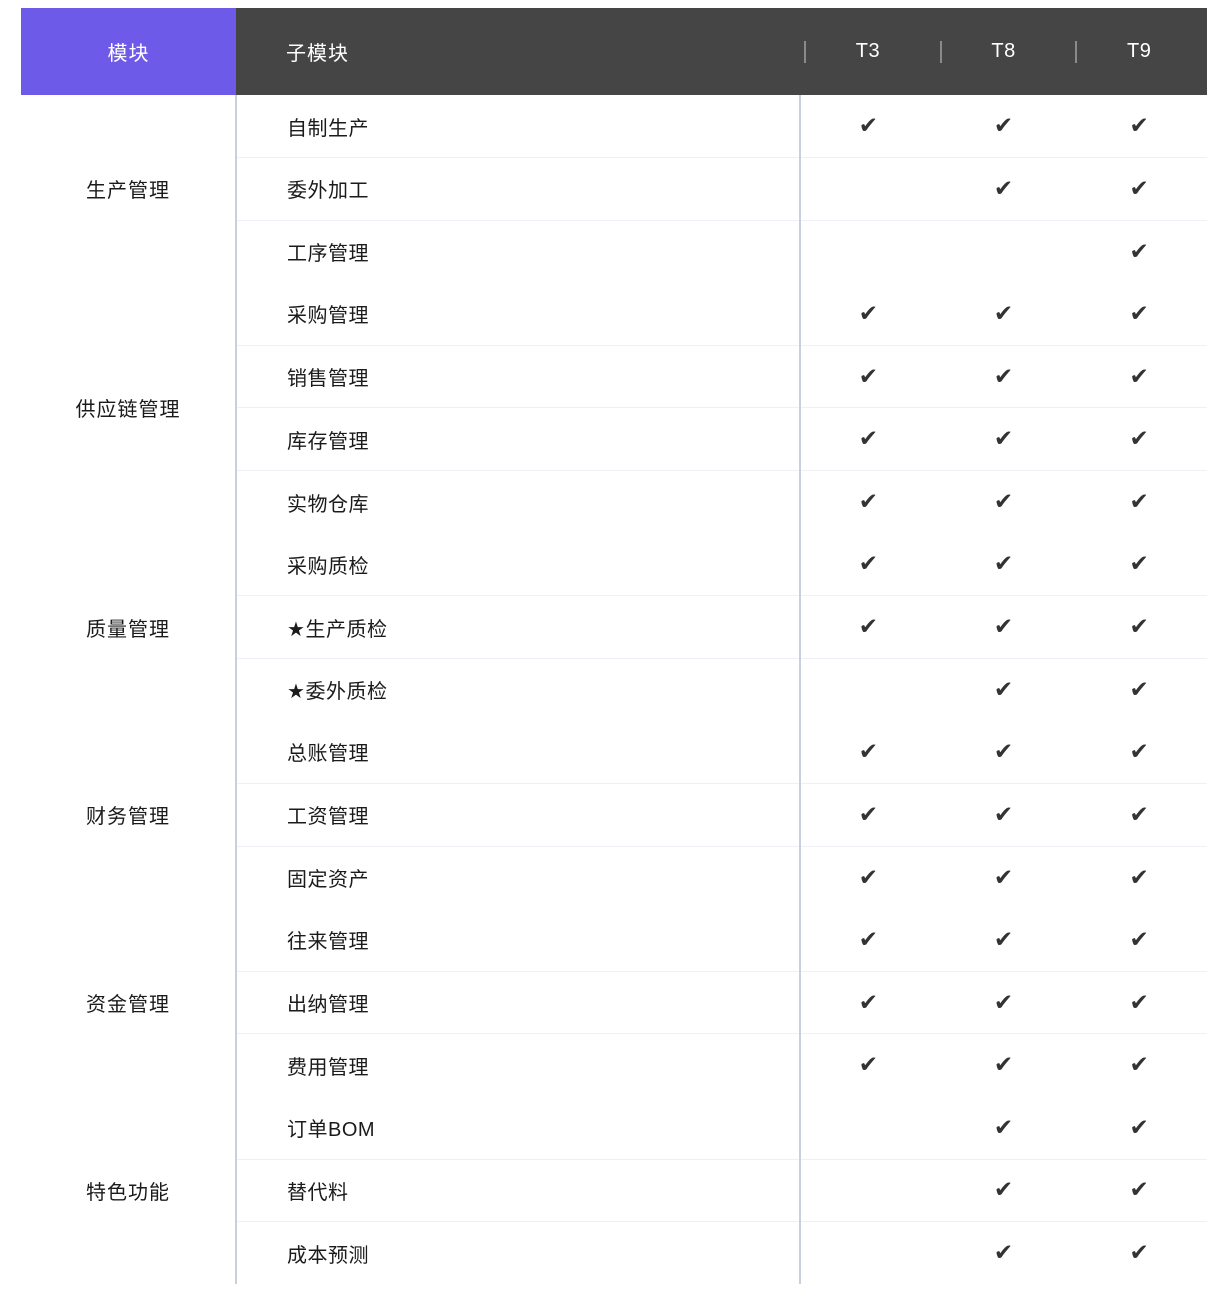 The image size is (1227, 1311). Describe the element at coordinates (518, 565) in the screenshot. I see `submodule-cell: 采购质检` at that location.